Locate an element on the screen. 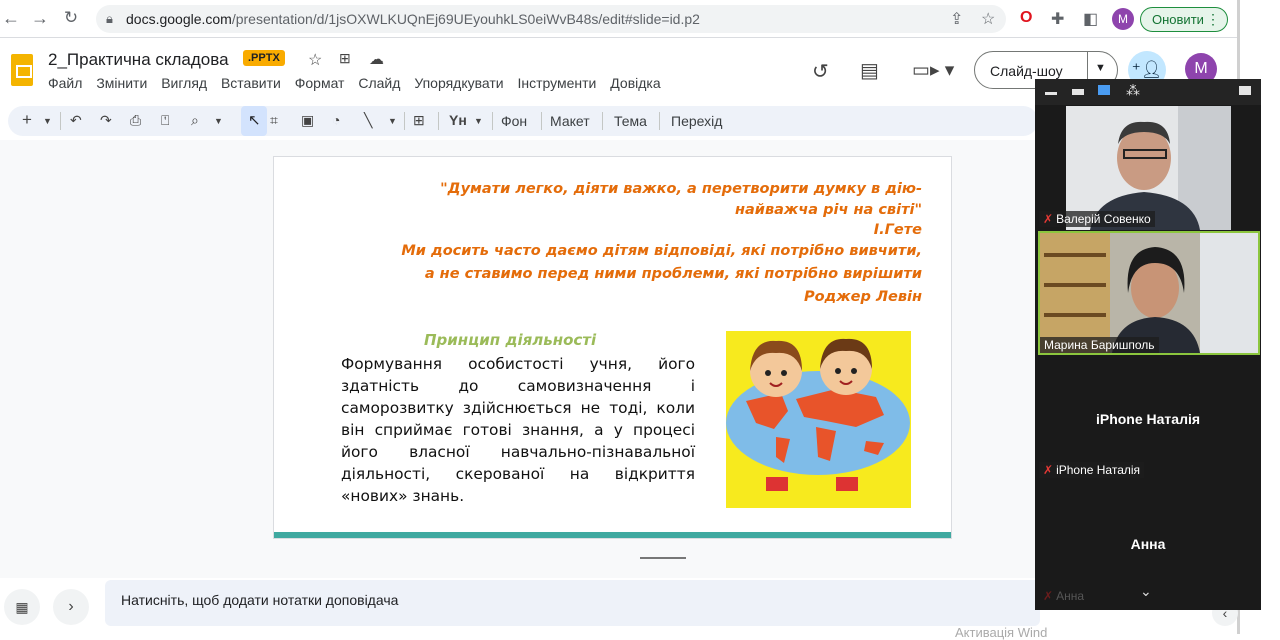  participant-name-2: Марина Баришполь is located at coordinates (1099, 345).